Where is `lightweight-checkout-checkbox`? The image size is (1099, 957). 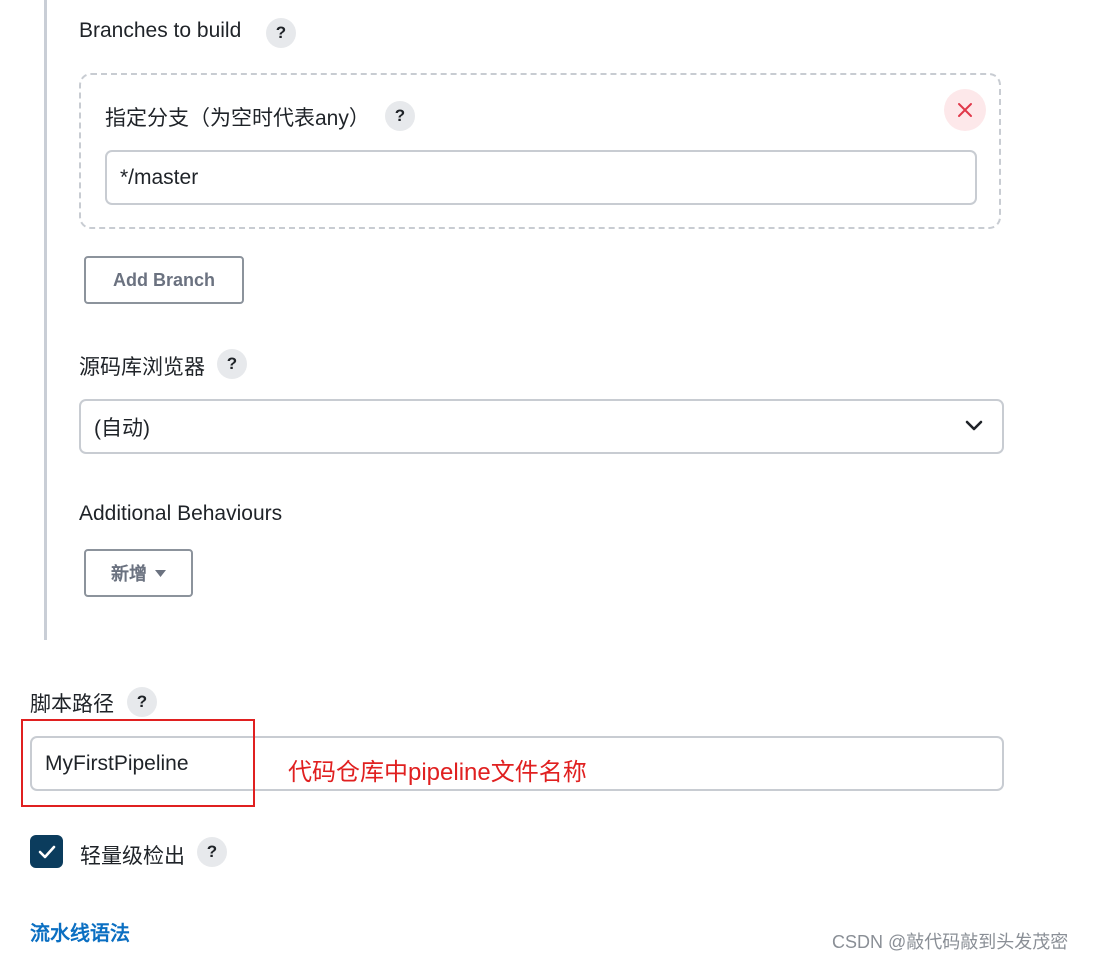
lightweight-checkout-checkbox is located at coordinates (46, 851).